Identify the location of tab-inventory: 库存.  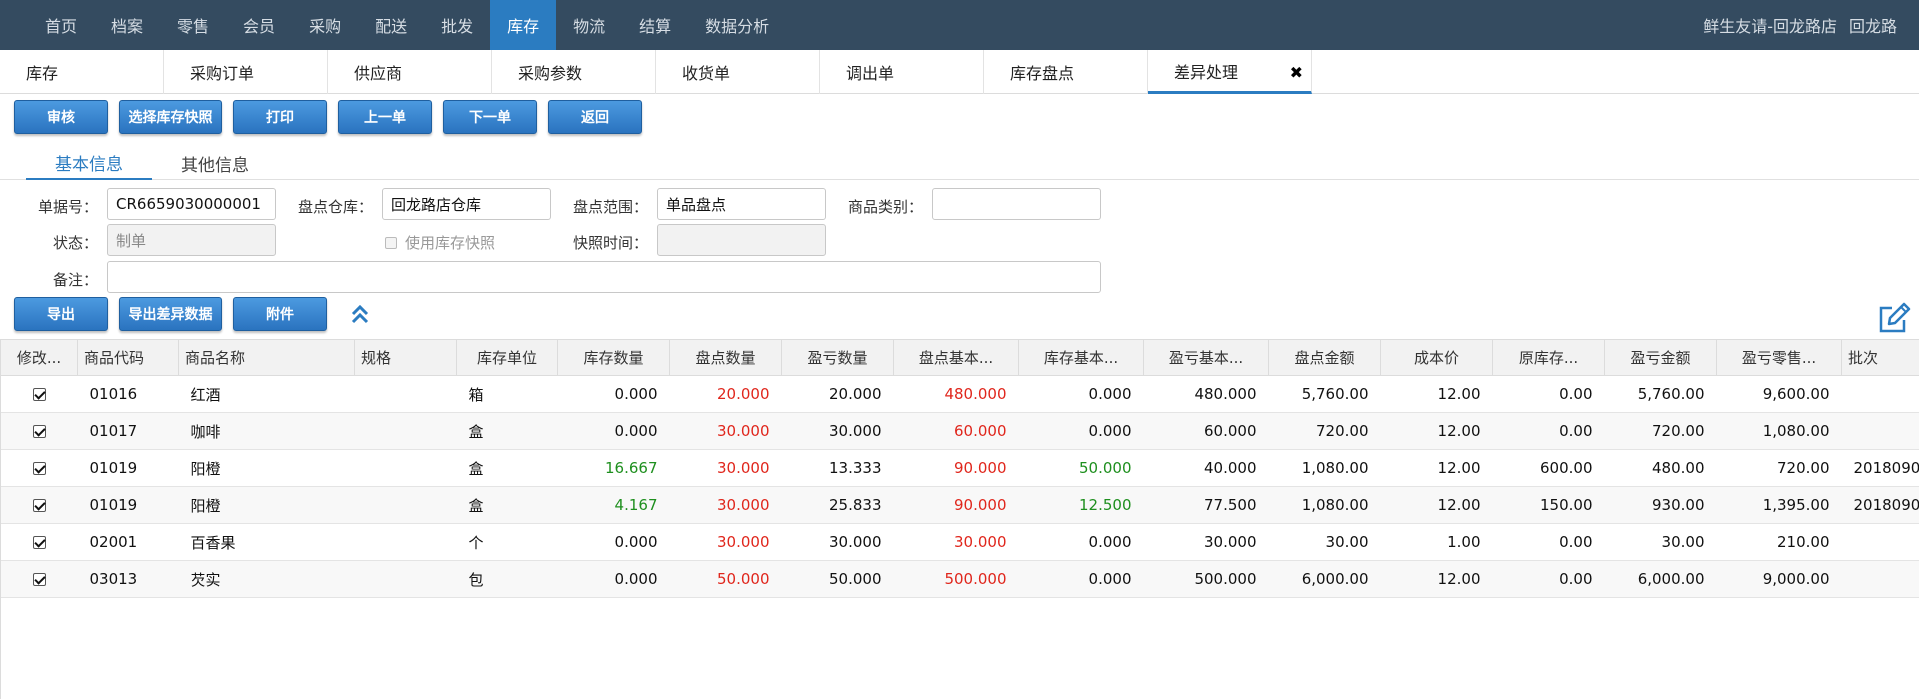
(82, 72).